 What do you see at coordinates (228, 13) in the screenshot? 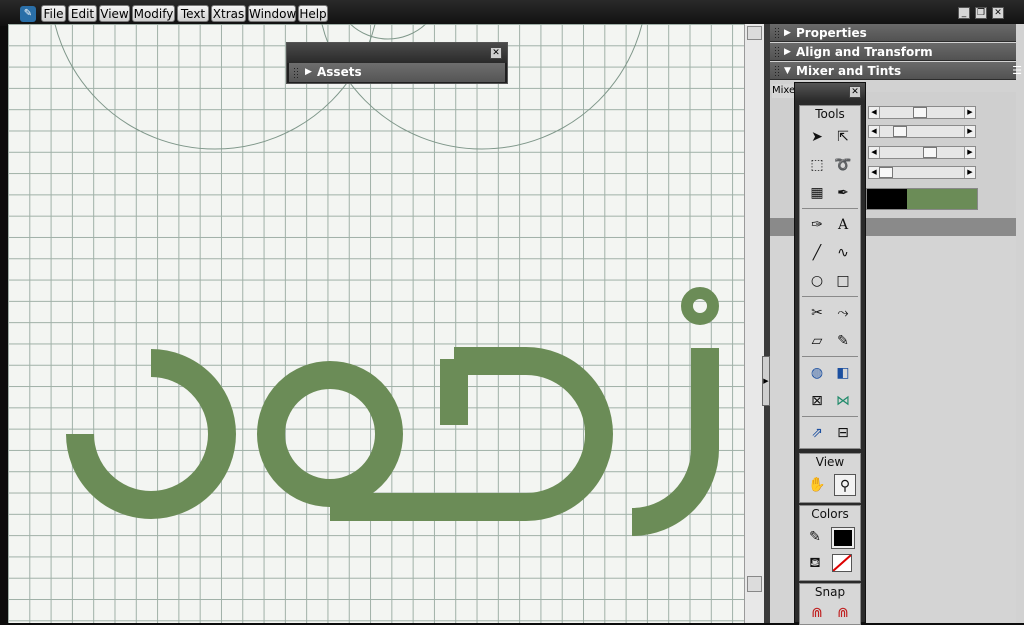
I see `menu-xtras: Xtras` at bounding box center [228, 13].